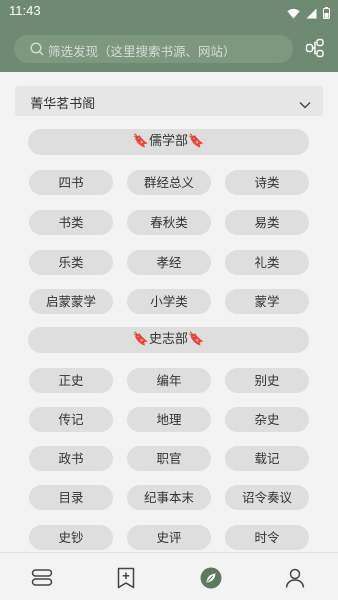  I want to click on category-chip: 杂史, so click(267, 419).